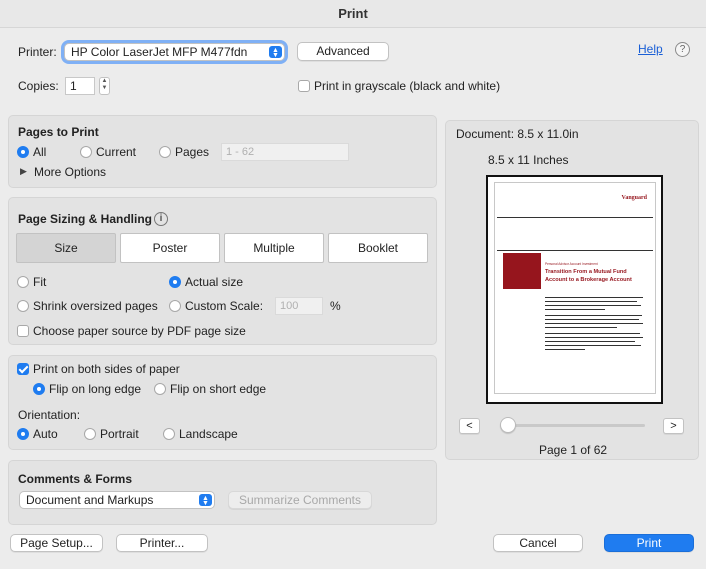 This screenshot has width=706, height=569. Describe the element at coordinates (335, 306) in the screenshot. I see `percent-label: %` at that location.